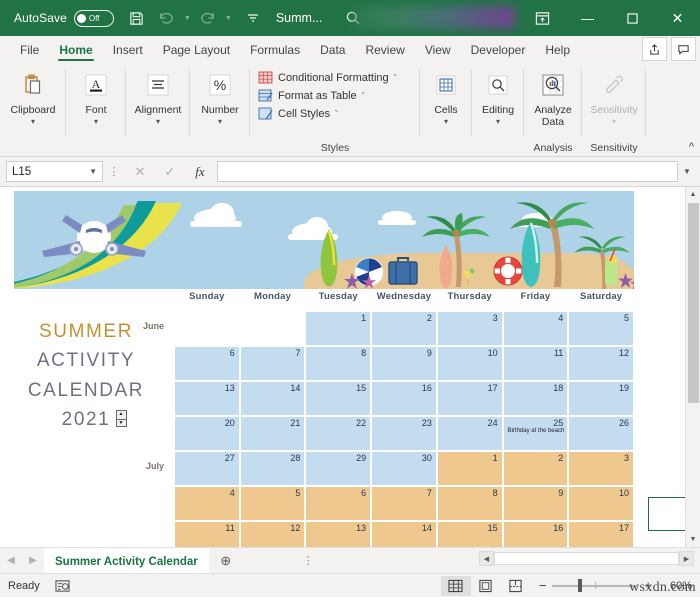  I want to click on calendar-cell: 28, so click(272, 468).